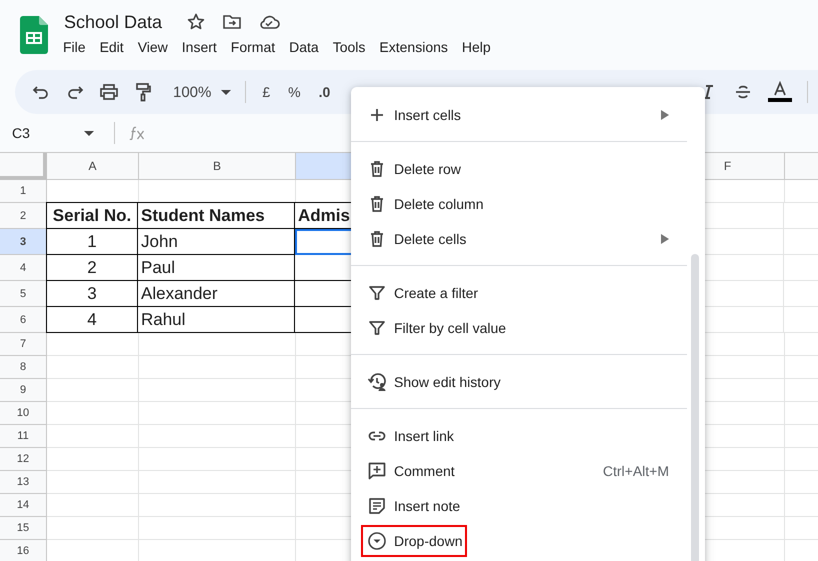 The width and height of the screenshot is (818, 561). What do you see at coordinates (216, 242) in the screenshot?
I see `table-cell: John` at bounding box center [216, 242].